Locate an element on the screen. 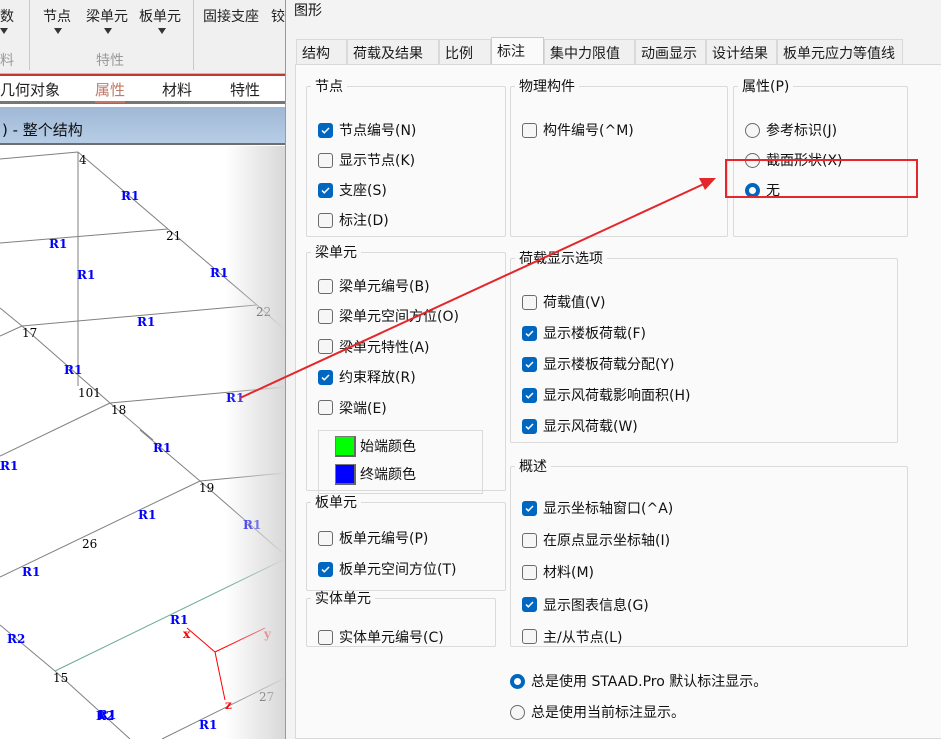 This screenshot has width=941, height=743. highlight-box is located at coordinates (821, 178).